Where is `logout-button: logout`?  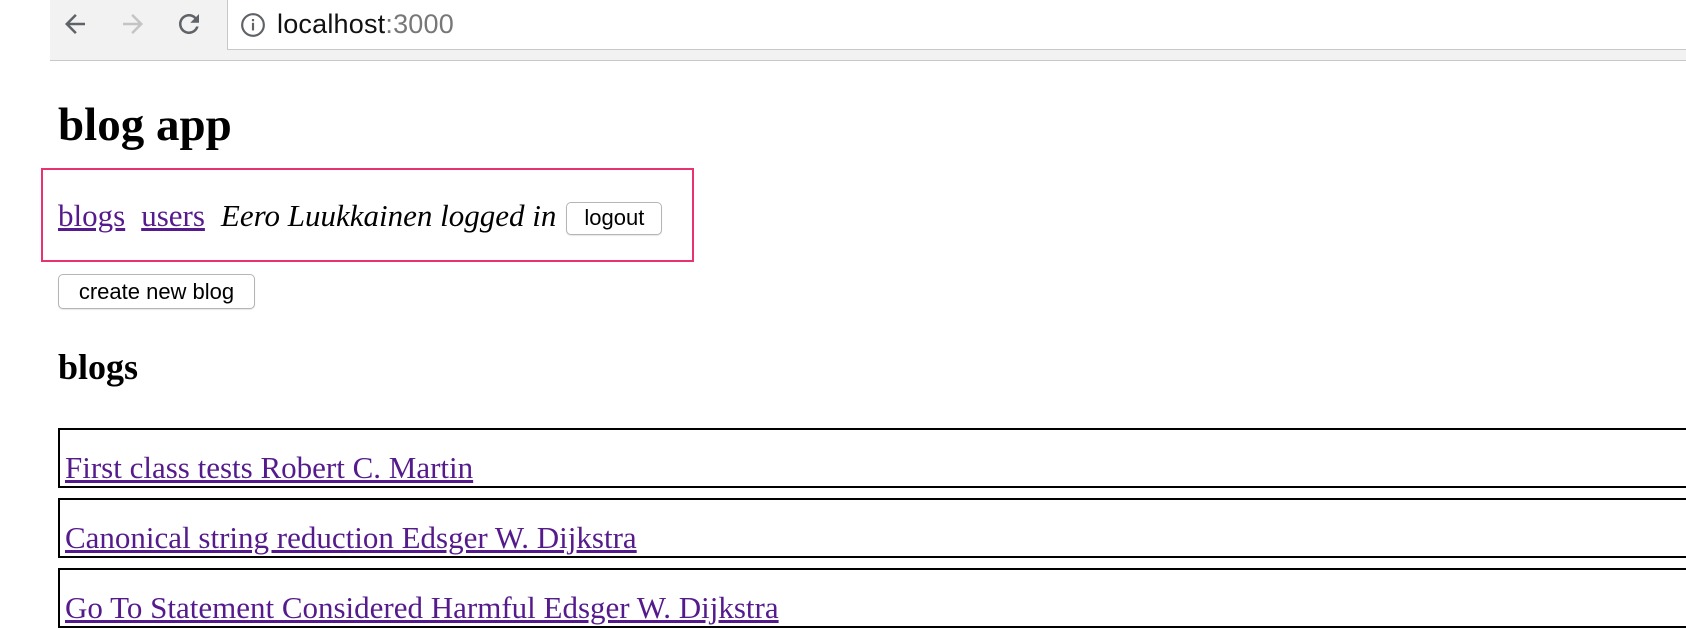
logout-button: logout is located at coordinates (614, 218).